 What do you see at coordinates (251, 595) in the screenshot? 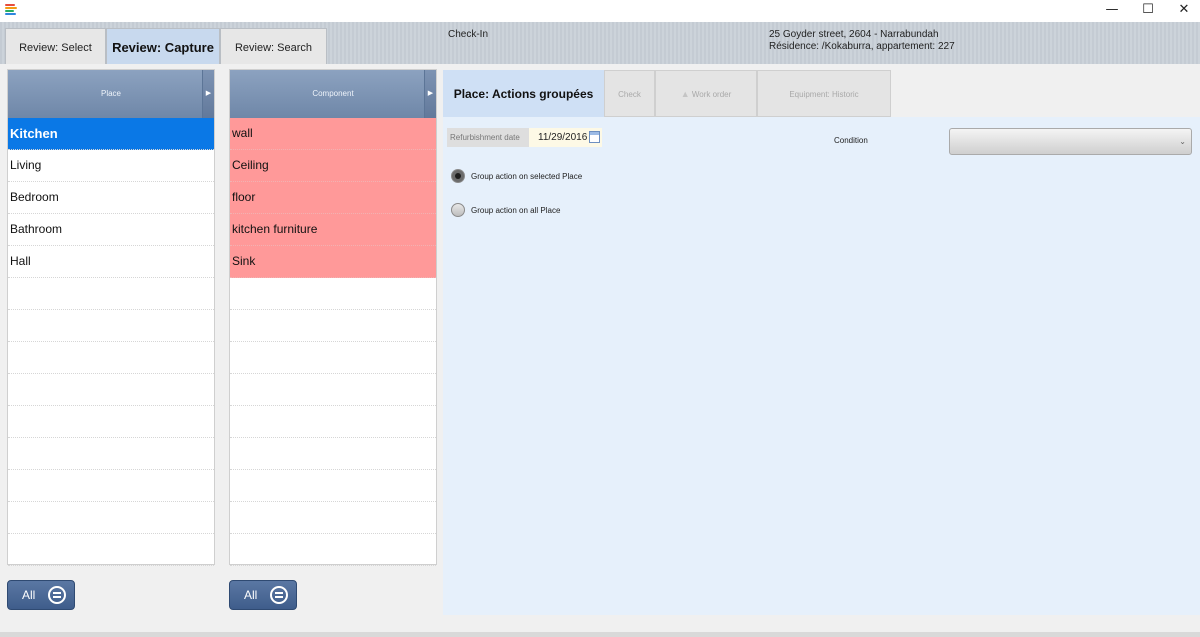
I see `component-all-label: All` at bounding box center [251, 595].